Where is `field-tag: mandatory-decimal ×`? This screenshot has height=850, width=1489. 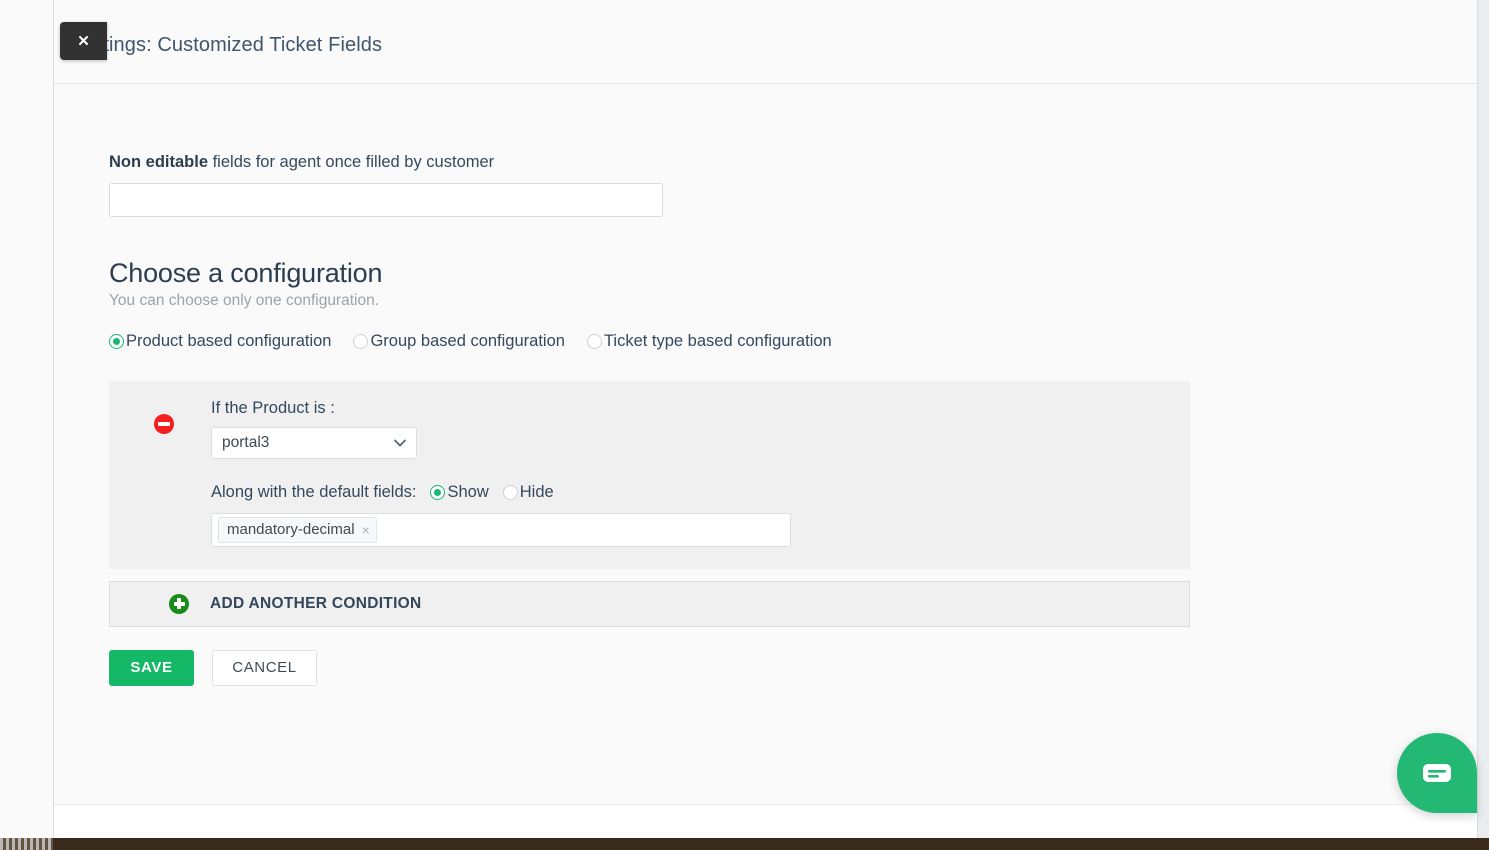 field-tag: mandatory-decimal × is located at coordinates (297, 529).